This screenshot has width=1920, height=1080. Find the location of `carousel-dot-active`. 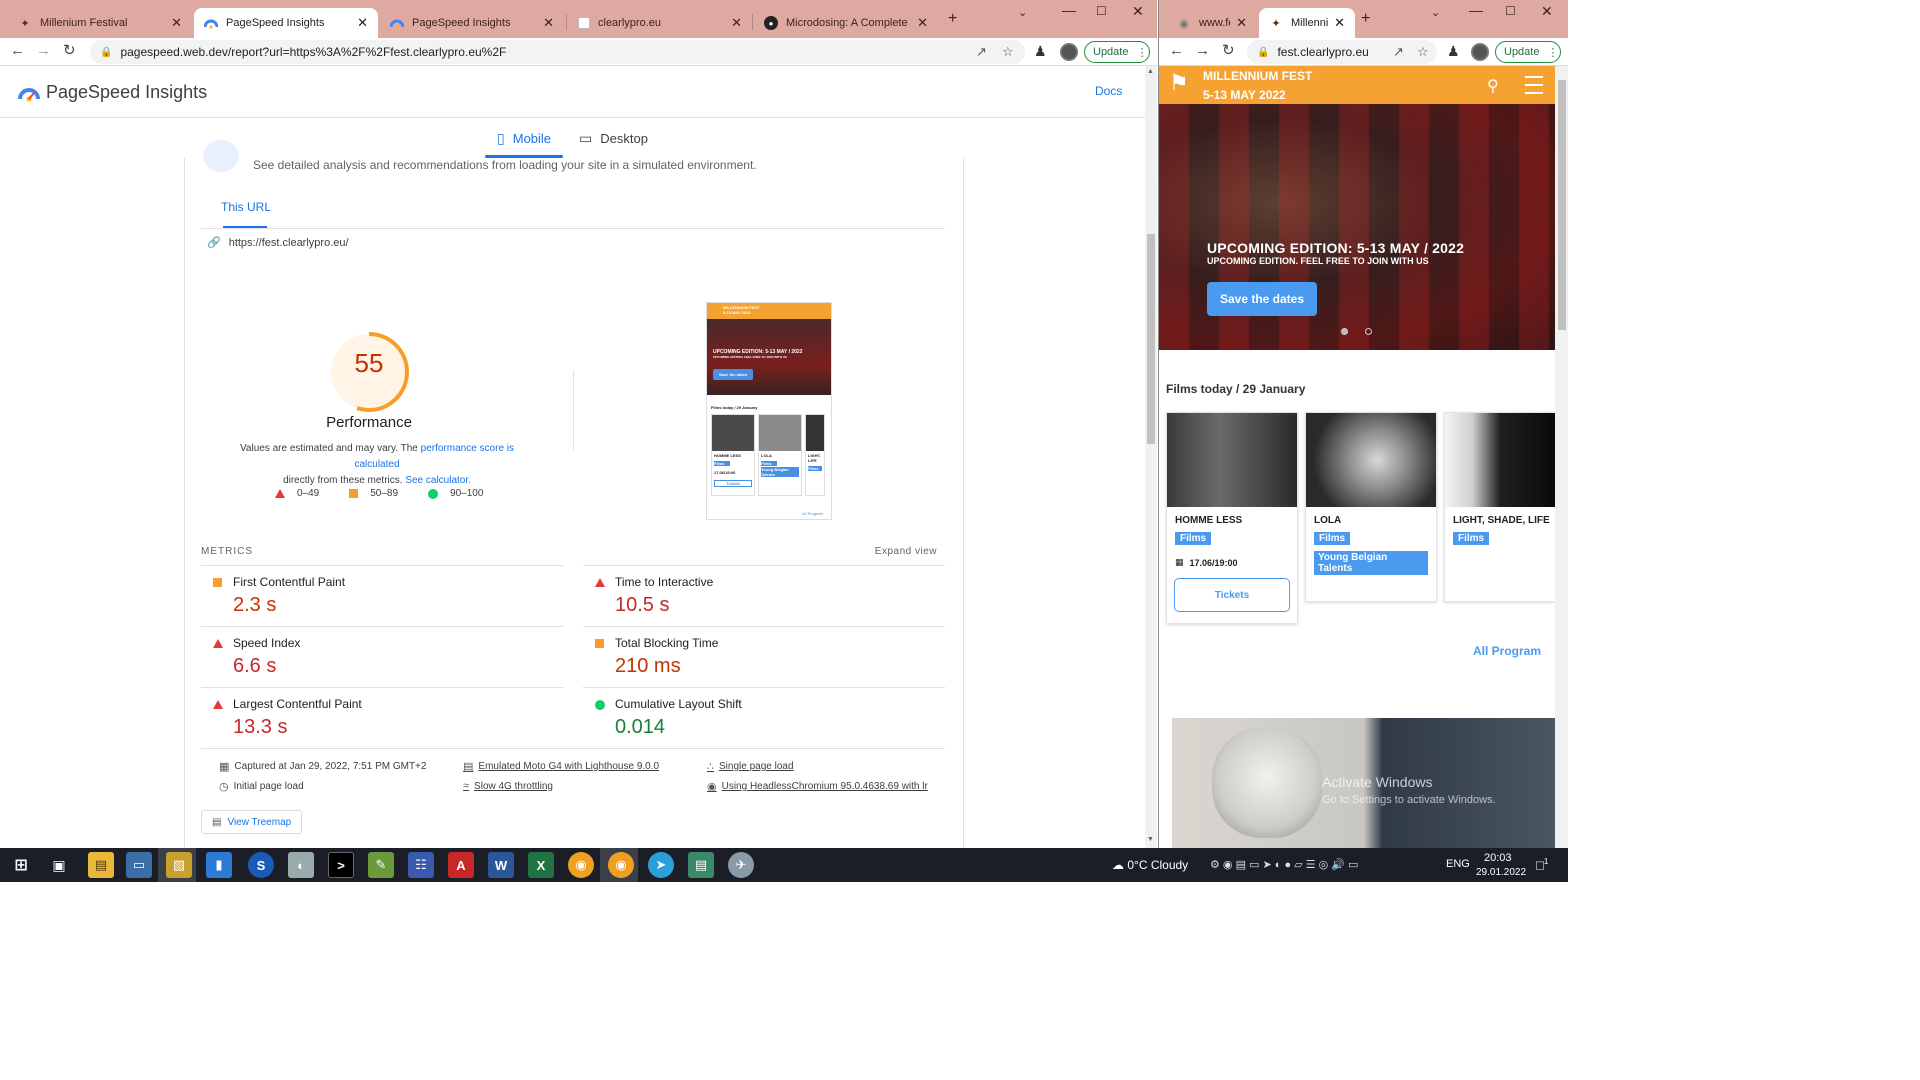

carousel-dot-active is located at coordinates (1344, 331).